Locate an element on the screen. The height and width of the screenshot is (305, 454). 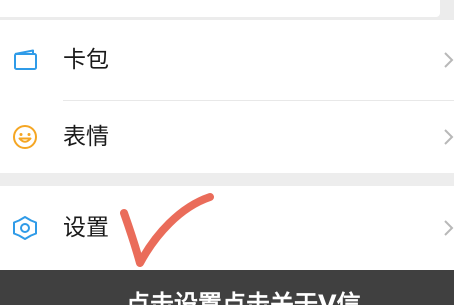
gear-icon is located at coordinates (25, 228).